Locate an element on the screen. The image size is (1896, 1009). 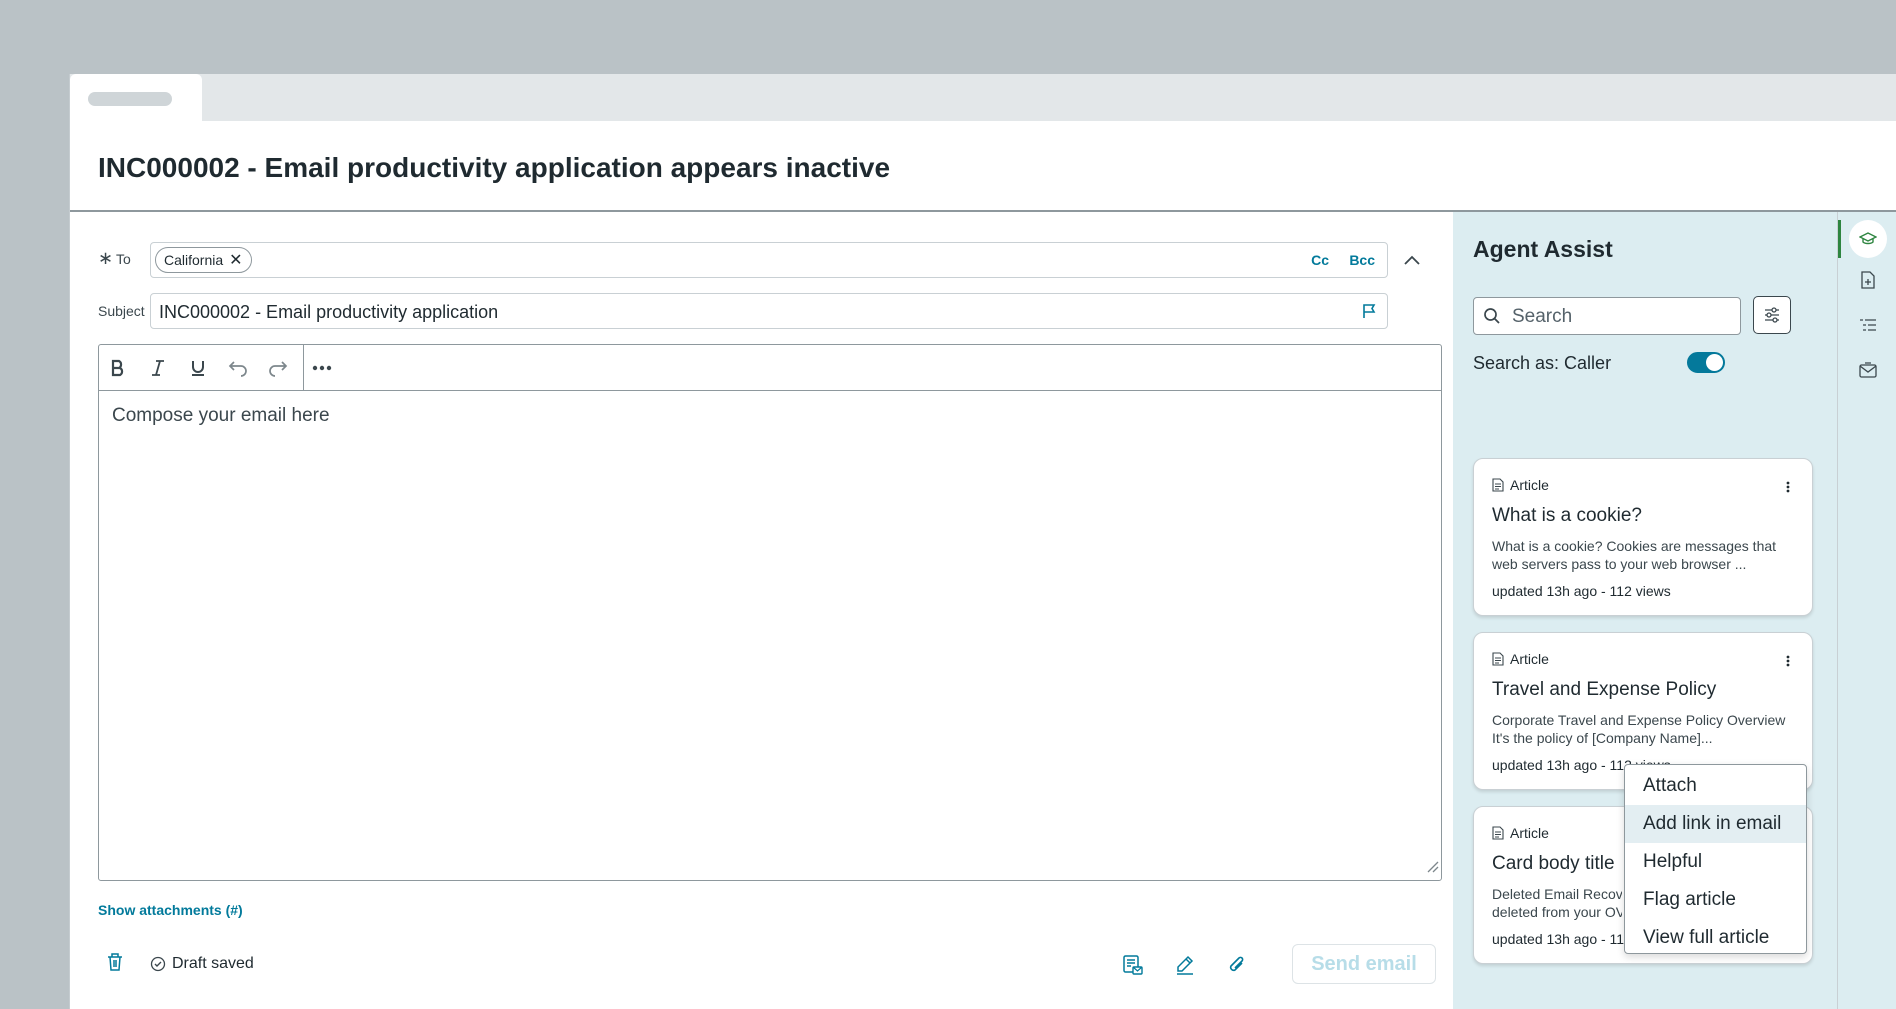
underline-icon is located at coordinates (198, 368).